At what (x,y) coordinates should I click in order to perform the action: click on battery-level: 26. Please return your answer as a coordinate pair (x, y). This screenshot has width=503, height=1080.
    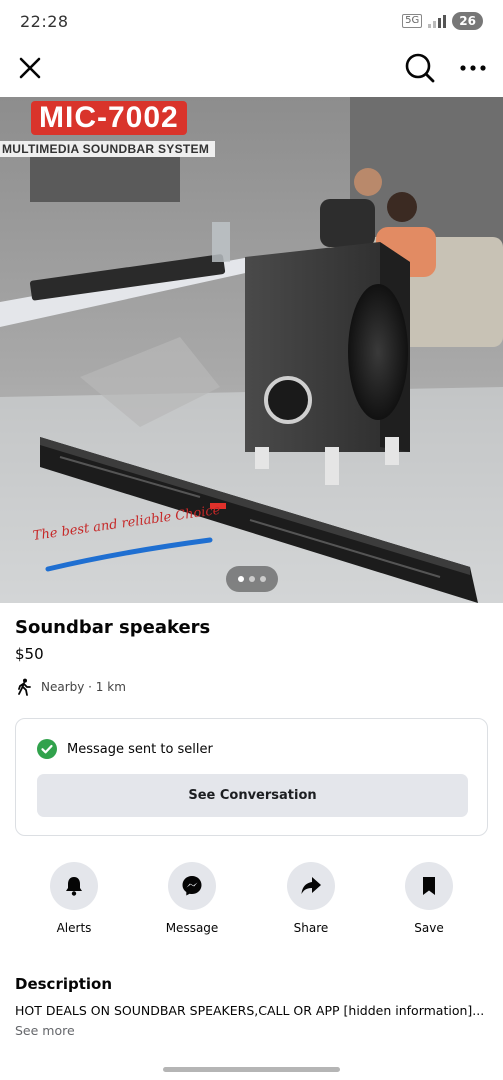
    Looking at the image, I should click on (467, 21).